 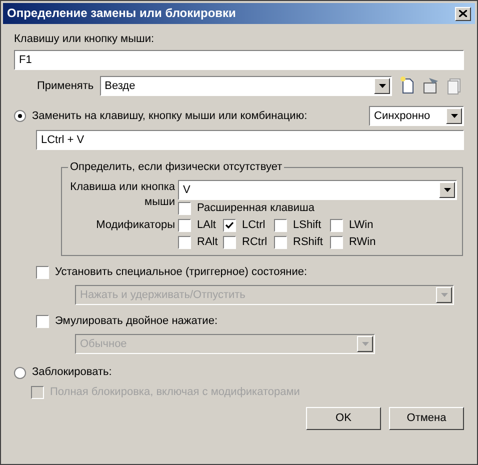 What do you see at coordinates (307, 225) in the screenshot?
I see `modifier-label: LShift` at bounding box center [307, 225].